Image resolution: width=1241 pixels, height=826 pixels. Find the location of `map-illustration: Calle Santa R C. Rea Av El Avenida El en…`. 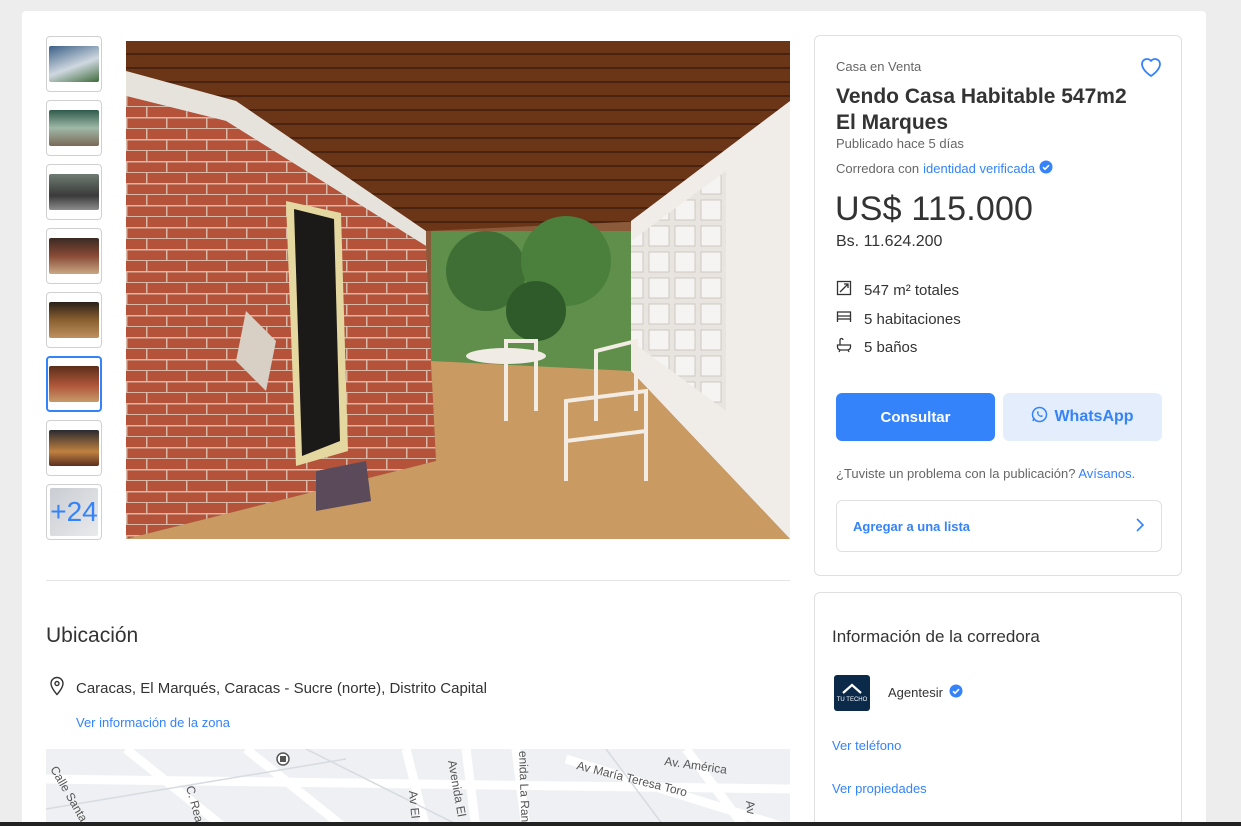

map-illustration: Calle Santa R C. Rea Av El Avenida El en… is located at coordinates (418, 787).